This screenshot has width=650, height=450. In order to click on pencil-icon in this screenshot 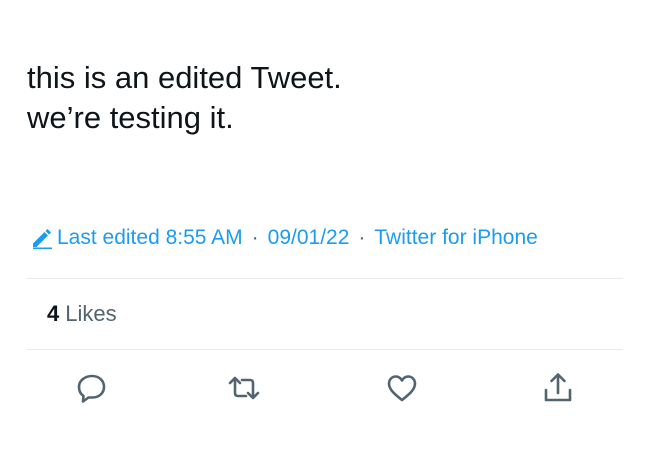, I will do `click(42, 238)`.